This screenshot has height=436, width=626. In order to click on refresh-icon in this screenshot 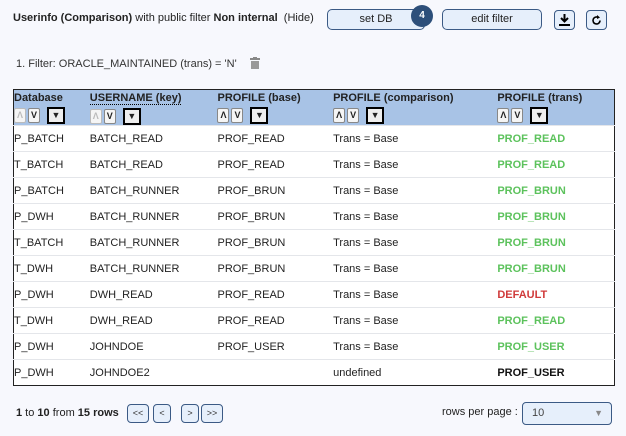, I will do `click(596, 19)`.